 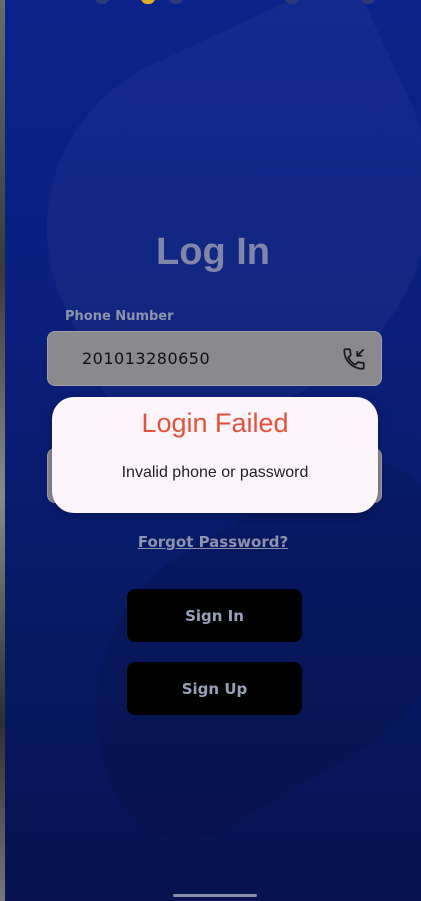 What do you see at coordinates (245, 3) in the screenshot?
I see `status-bar-icons` at bounding box center [245, 3].